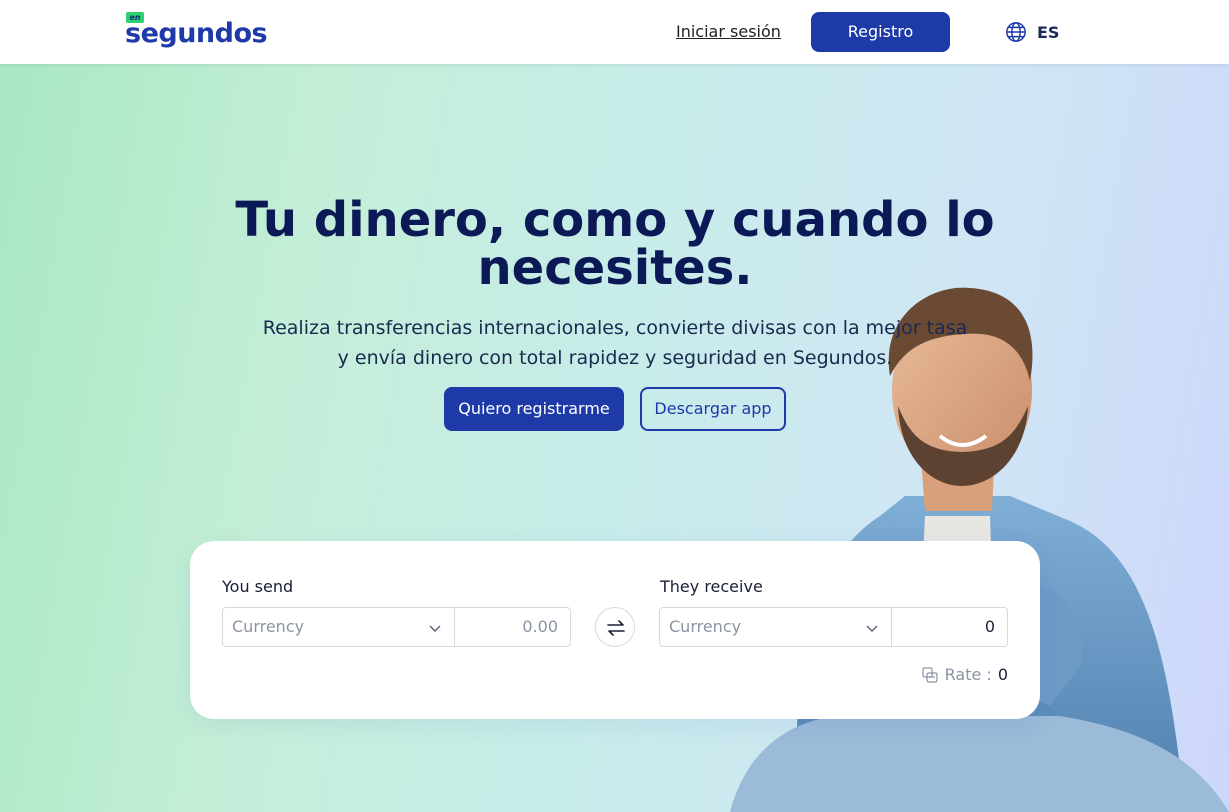 This screenshot has height=812, width=1229. What do you see at coordinates (880, 32) in the screenshot?
I see `register-button: Registro` at bounding box center [880, 32].